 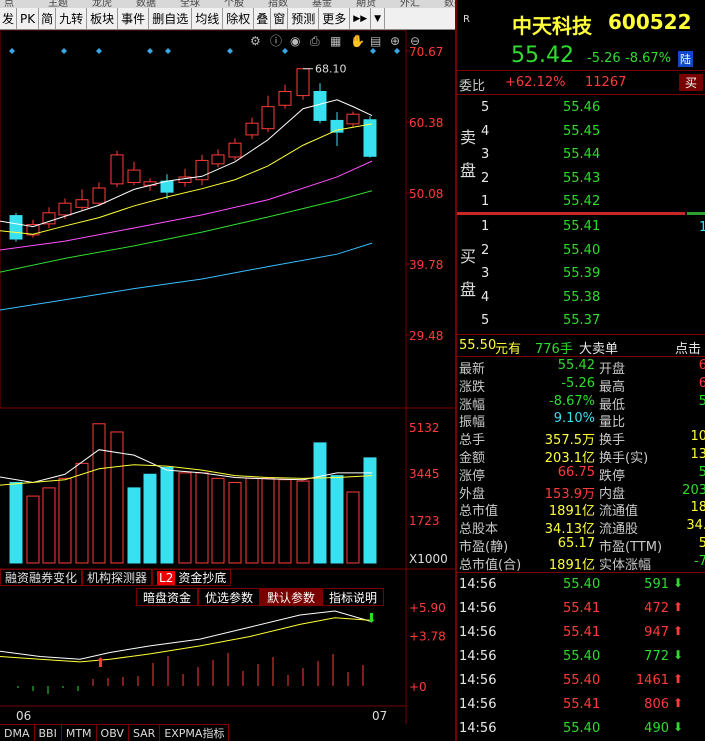 I want to click on param-button: 暗盘资金, so click(x=167, y=597).